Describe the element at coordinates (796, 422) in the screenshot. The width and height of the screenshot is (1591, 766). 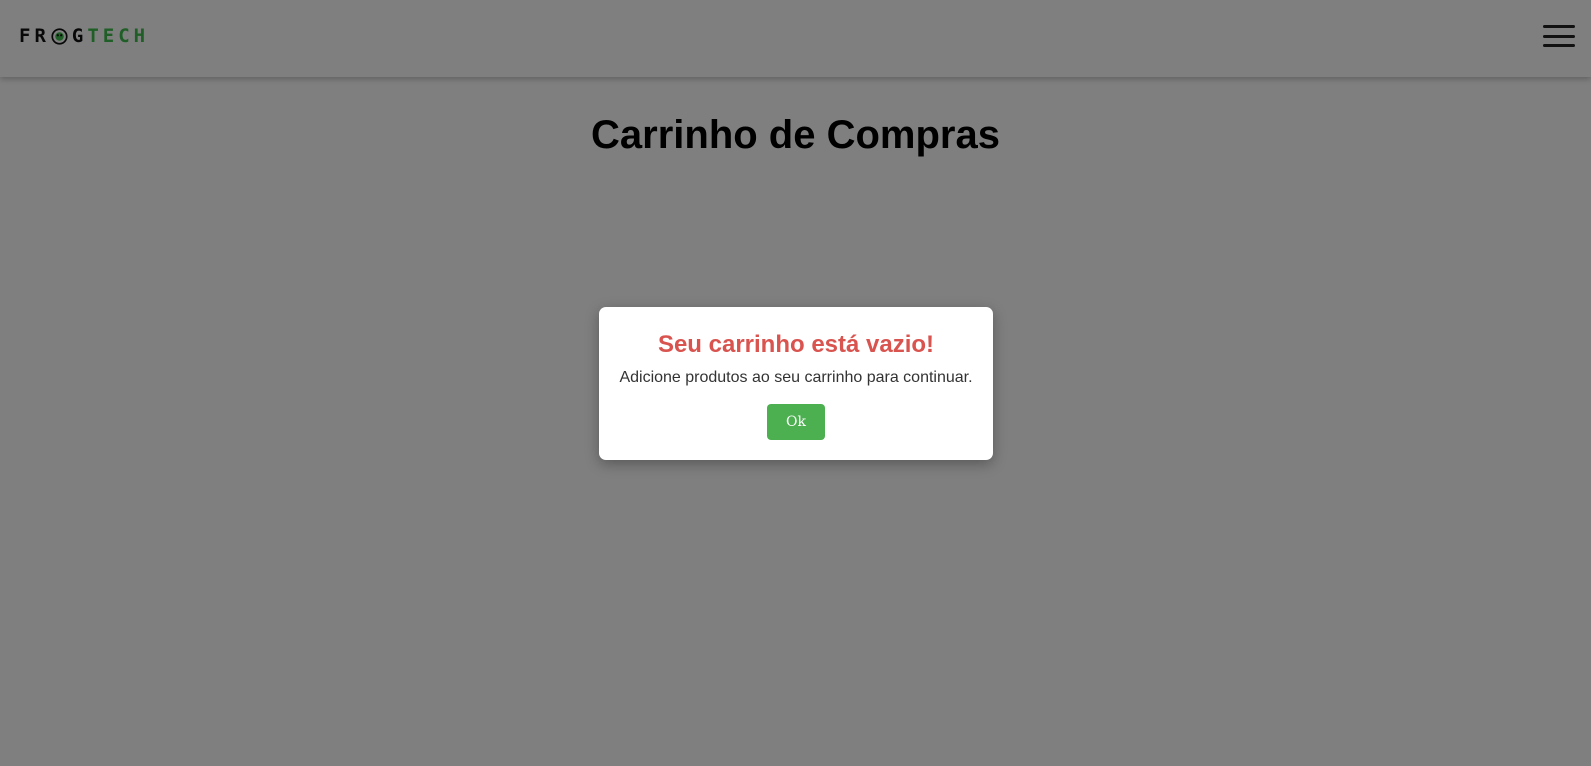
I see `ok-button: Ok` at that location.